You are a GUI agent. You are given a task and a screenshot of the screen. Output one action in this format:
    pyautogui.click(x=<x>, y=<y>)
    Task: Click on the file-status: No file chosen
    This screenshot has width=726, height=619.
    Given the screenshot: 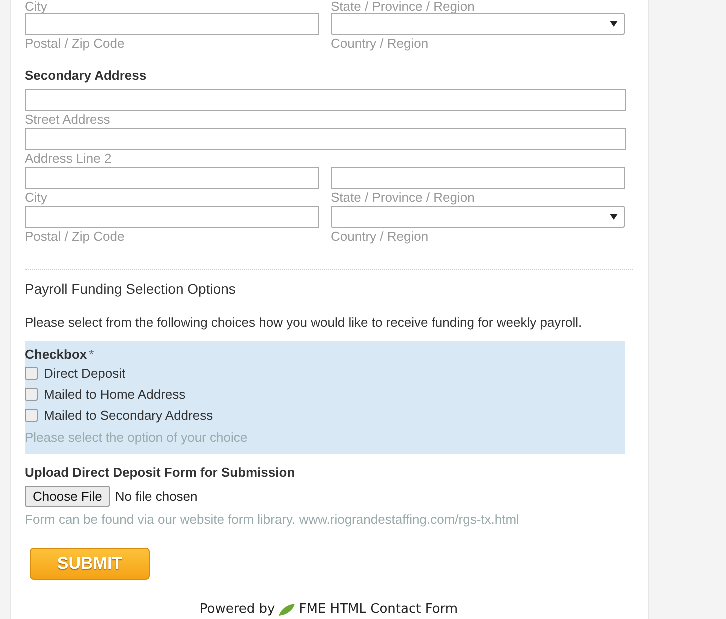 What is the action you would take?
    pyautogui.click(x=156, y=496)
    